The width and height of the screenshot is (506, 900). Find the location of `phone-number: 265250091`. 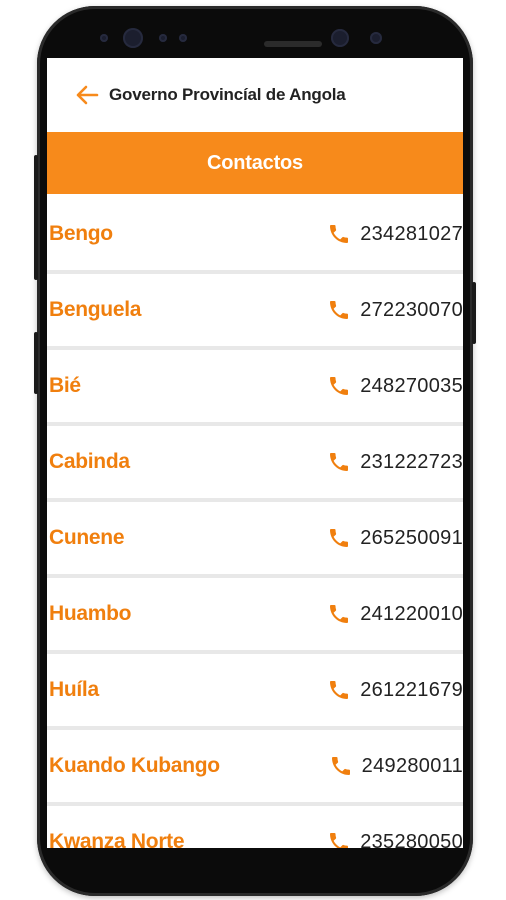

phone-number: 265250091 is located at coordinates (411, 537).